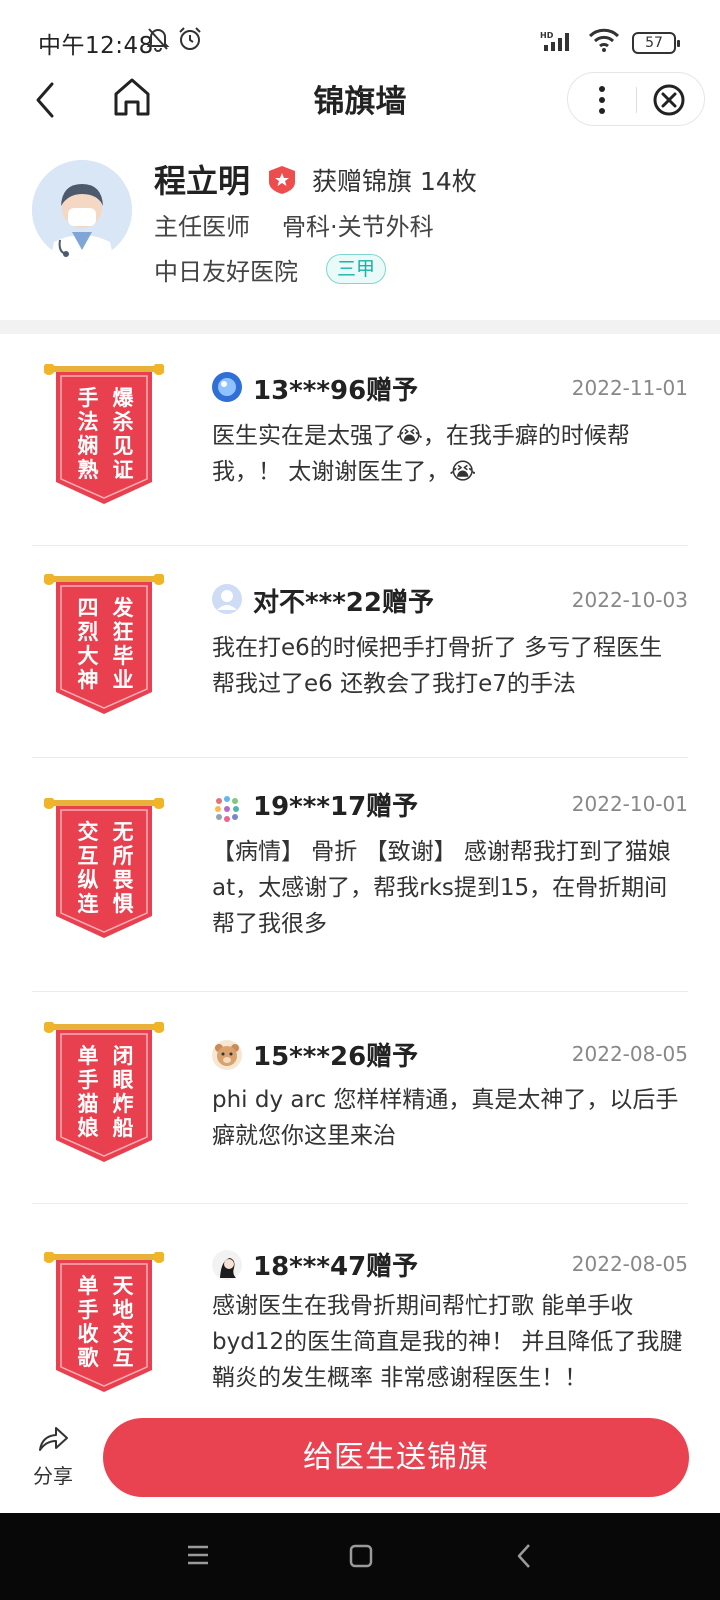  What do you see at coordinates (547, 35) in the screenshot?
I see `svg-text: HD` at bounding box center [547, 35].